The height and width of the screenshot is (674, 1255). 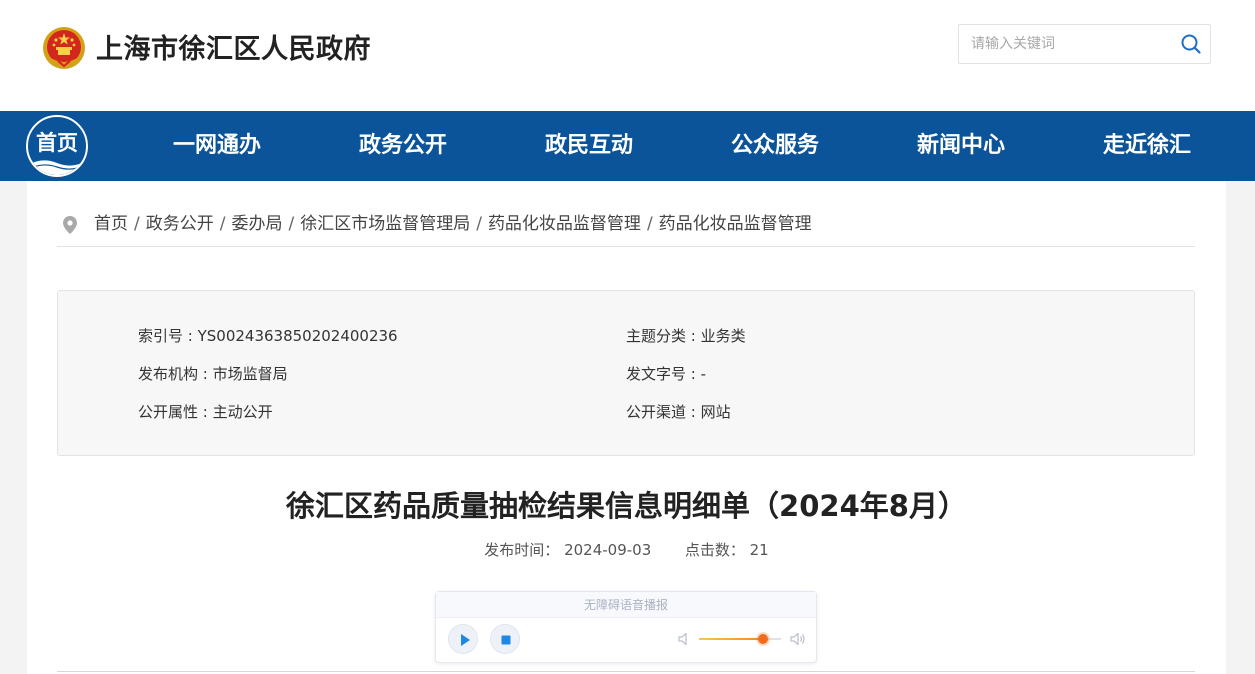 I want to click on nav-item-interaction: 政民互动, so click(x=589, y=146).